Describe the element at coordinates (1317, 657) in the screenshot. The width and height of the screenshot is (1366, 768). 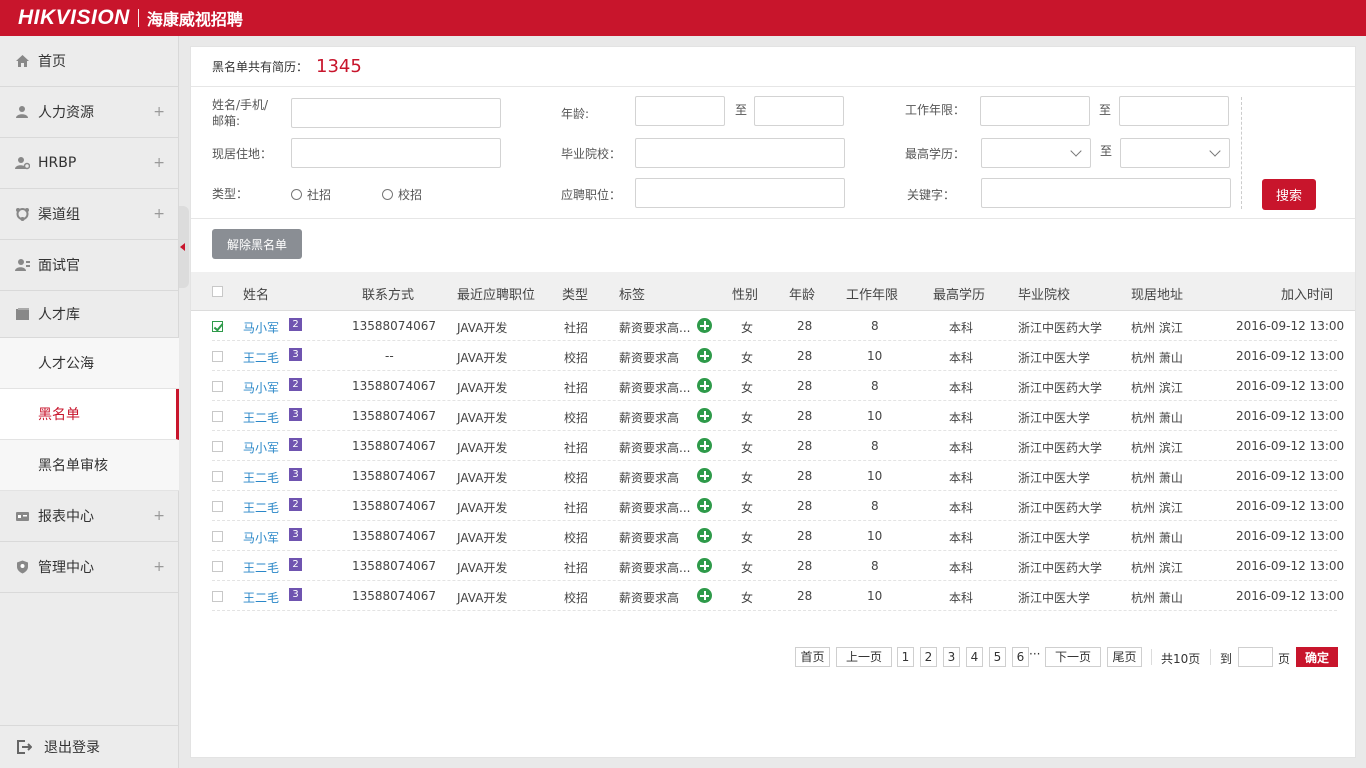
I see `goto-confirm-button: 确定` at that location.